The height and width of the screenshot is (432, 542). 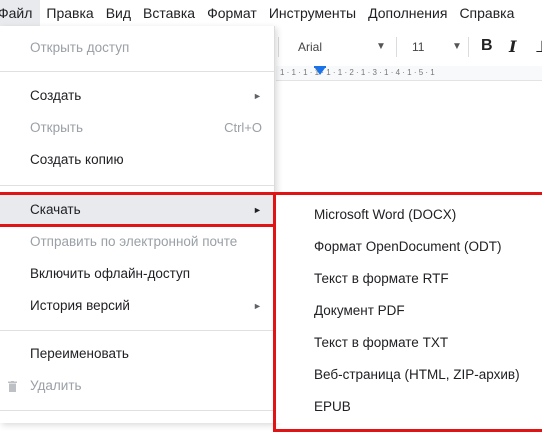 I want to click on menu-item-share: Открыть доступ, so click(x=137, y=48).